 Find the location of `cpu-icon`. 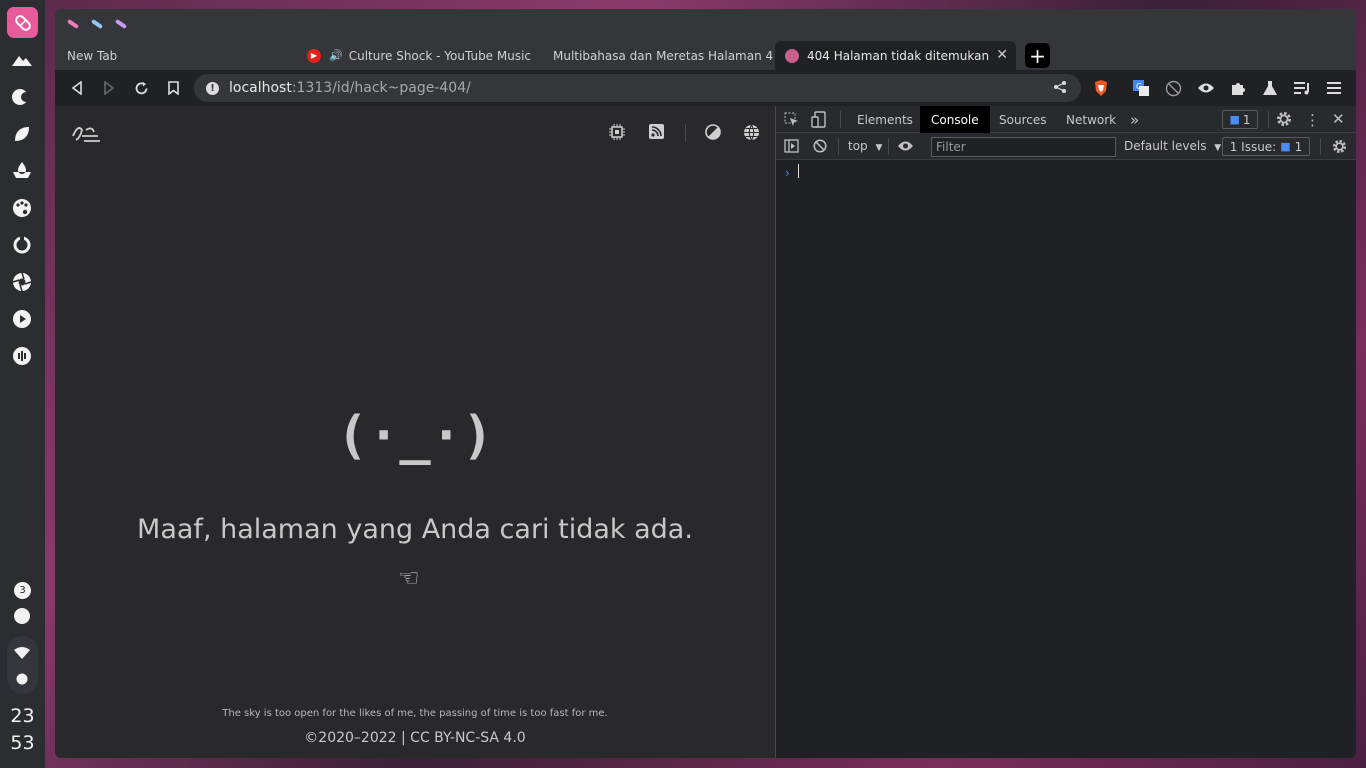

cpu-icon is located at coordinates (617, 134).